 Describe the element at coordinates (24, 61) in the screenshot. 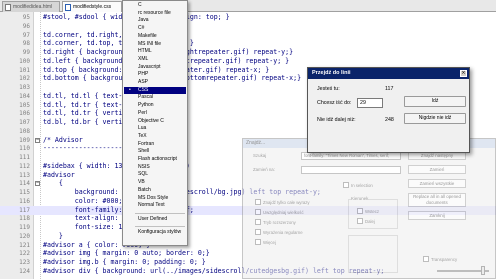

I see `line-number: 100` at that location.